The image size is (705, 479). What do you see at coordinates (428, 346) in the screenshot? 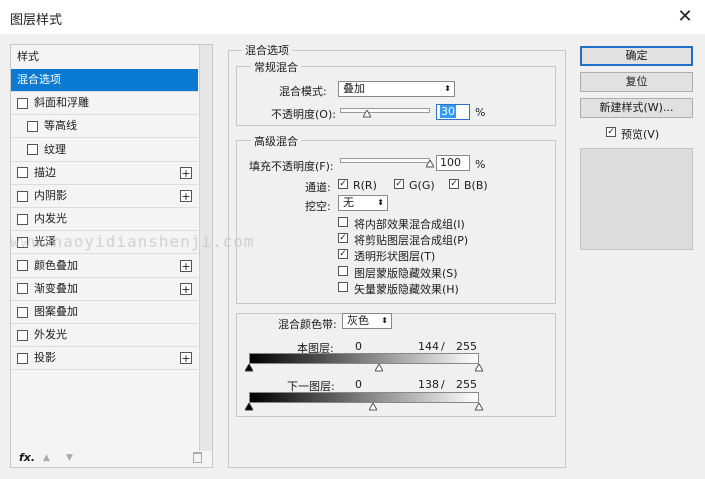
I see `this-layer-mid: 144` at bounding box center [428, 346].